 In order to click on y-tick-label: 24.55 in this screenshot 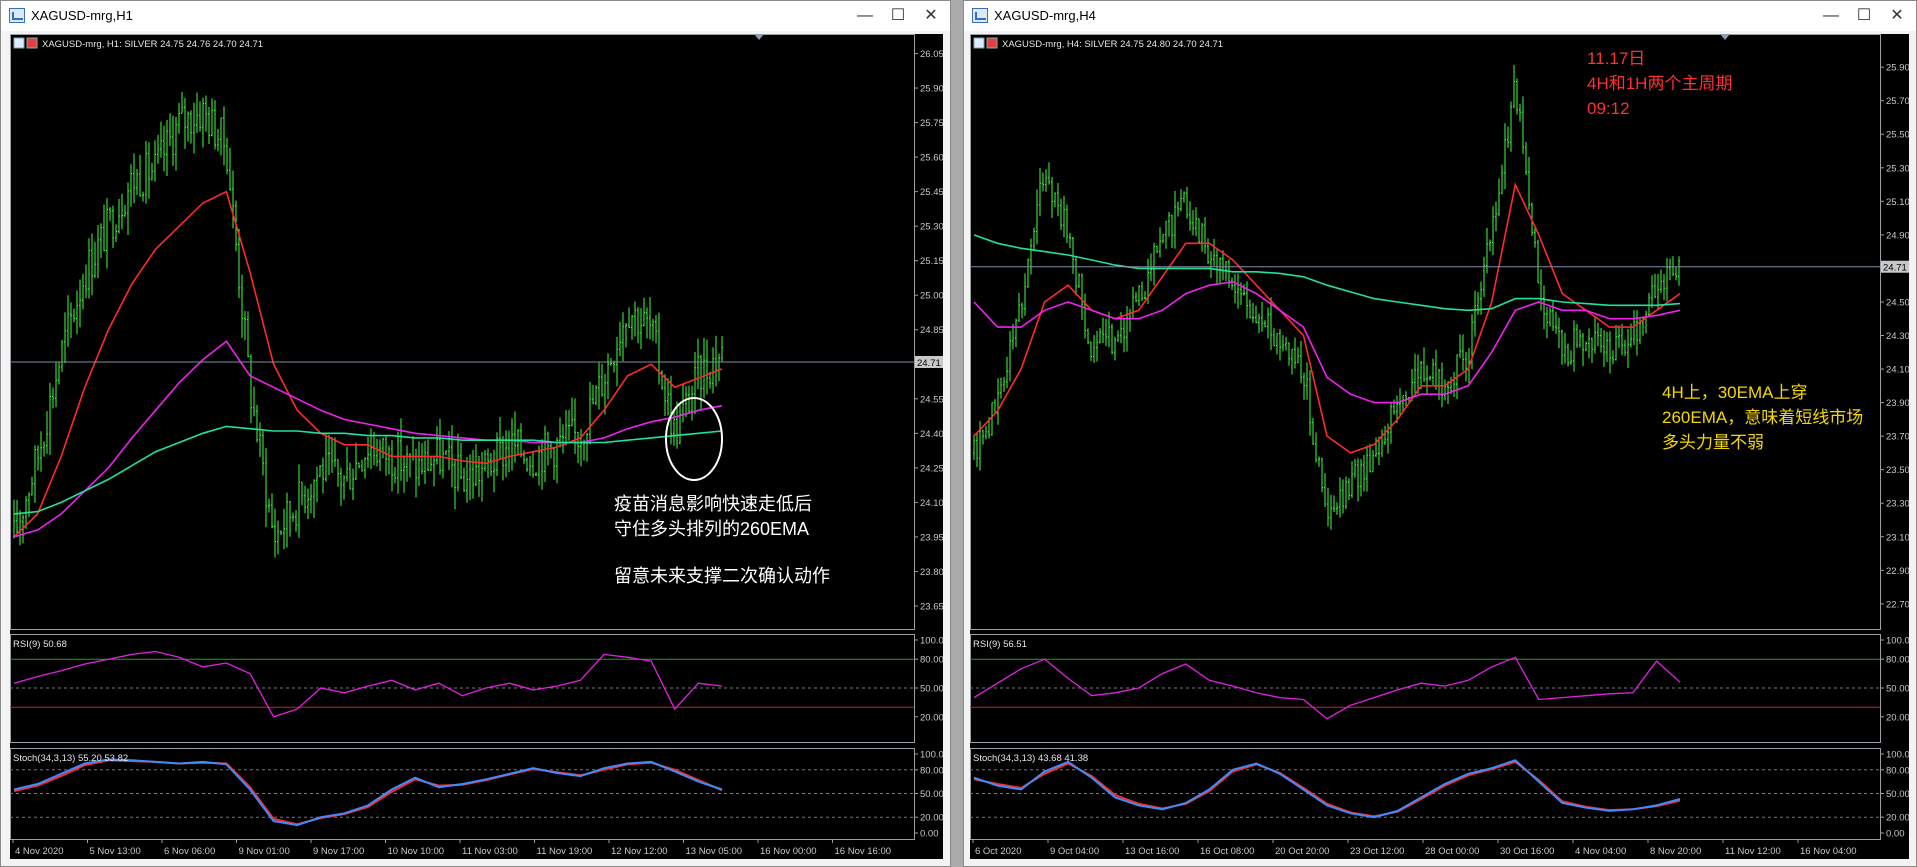, I will do `click(931, 399)`.